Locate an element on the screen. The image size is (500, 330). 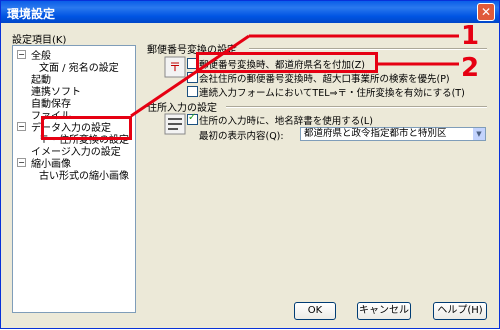
callout-number-2: 2 is located at coordinates (470, 68).